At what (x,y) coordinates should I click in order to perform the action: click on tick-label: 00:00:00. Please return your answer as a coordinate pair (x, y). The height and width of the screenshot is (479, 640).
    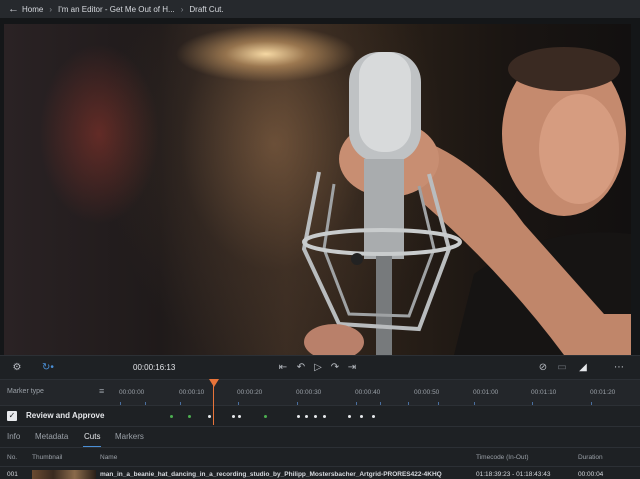
    Looking at the image, I should click on (132, 392).